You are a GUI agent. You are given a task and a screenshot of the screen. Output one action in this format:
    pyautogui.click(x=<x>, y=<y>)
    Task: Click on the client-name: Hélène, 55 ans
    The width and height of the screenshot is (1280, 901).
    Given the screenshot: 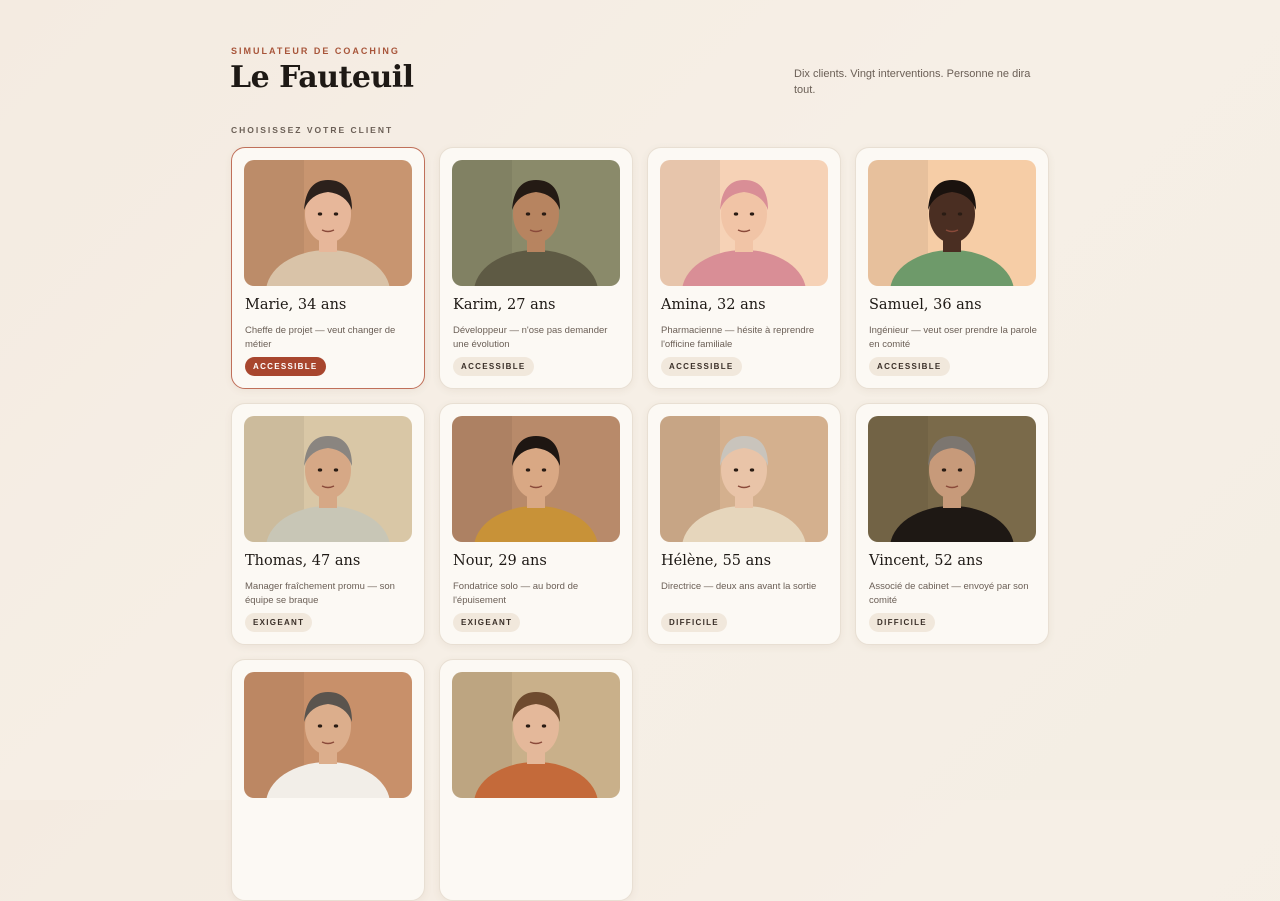 What is the action you would take?
    pyautogui.click(x=716, y=561)
    